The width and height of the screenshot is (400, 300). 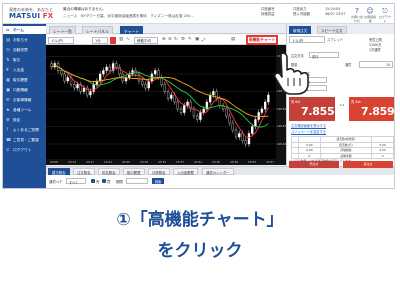 I want to click on tab-chart: チャート, so click(x=132, y=30).